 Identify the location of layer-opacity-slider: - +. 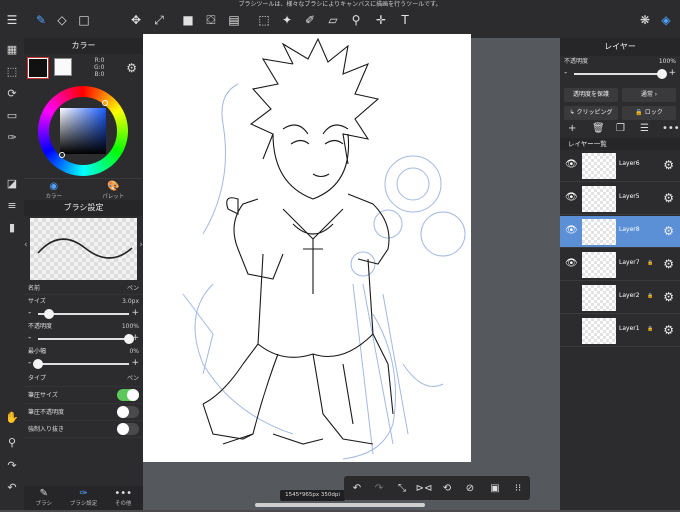
(620, 74).